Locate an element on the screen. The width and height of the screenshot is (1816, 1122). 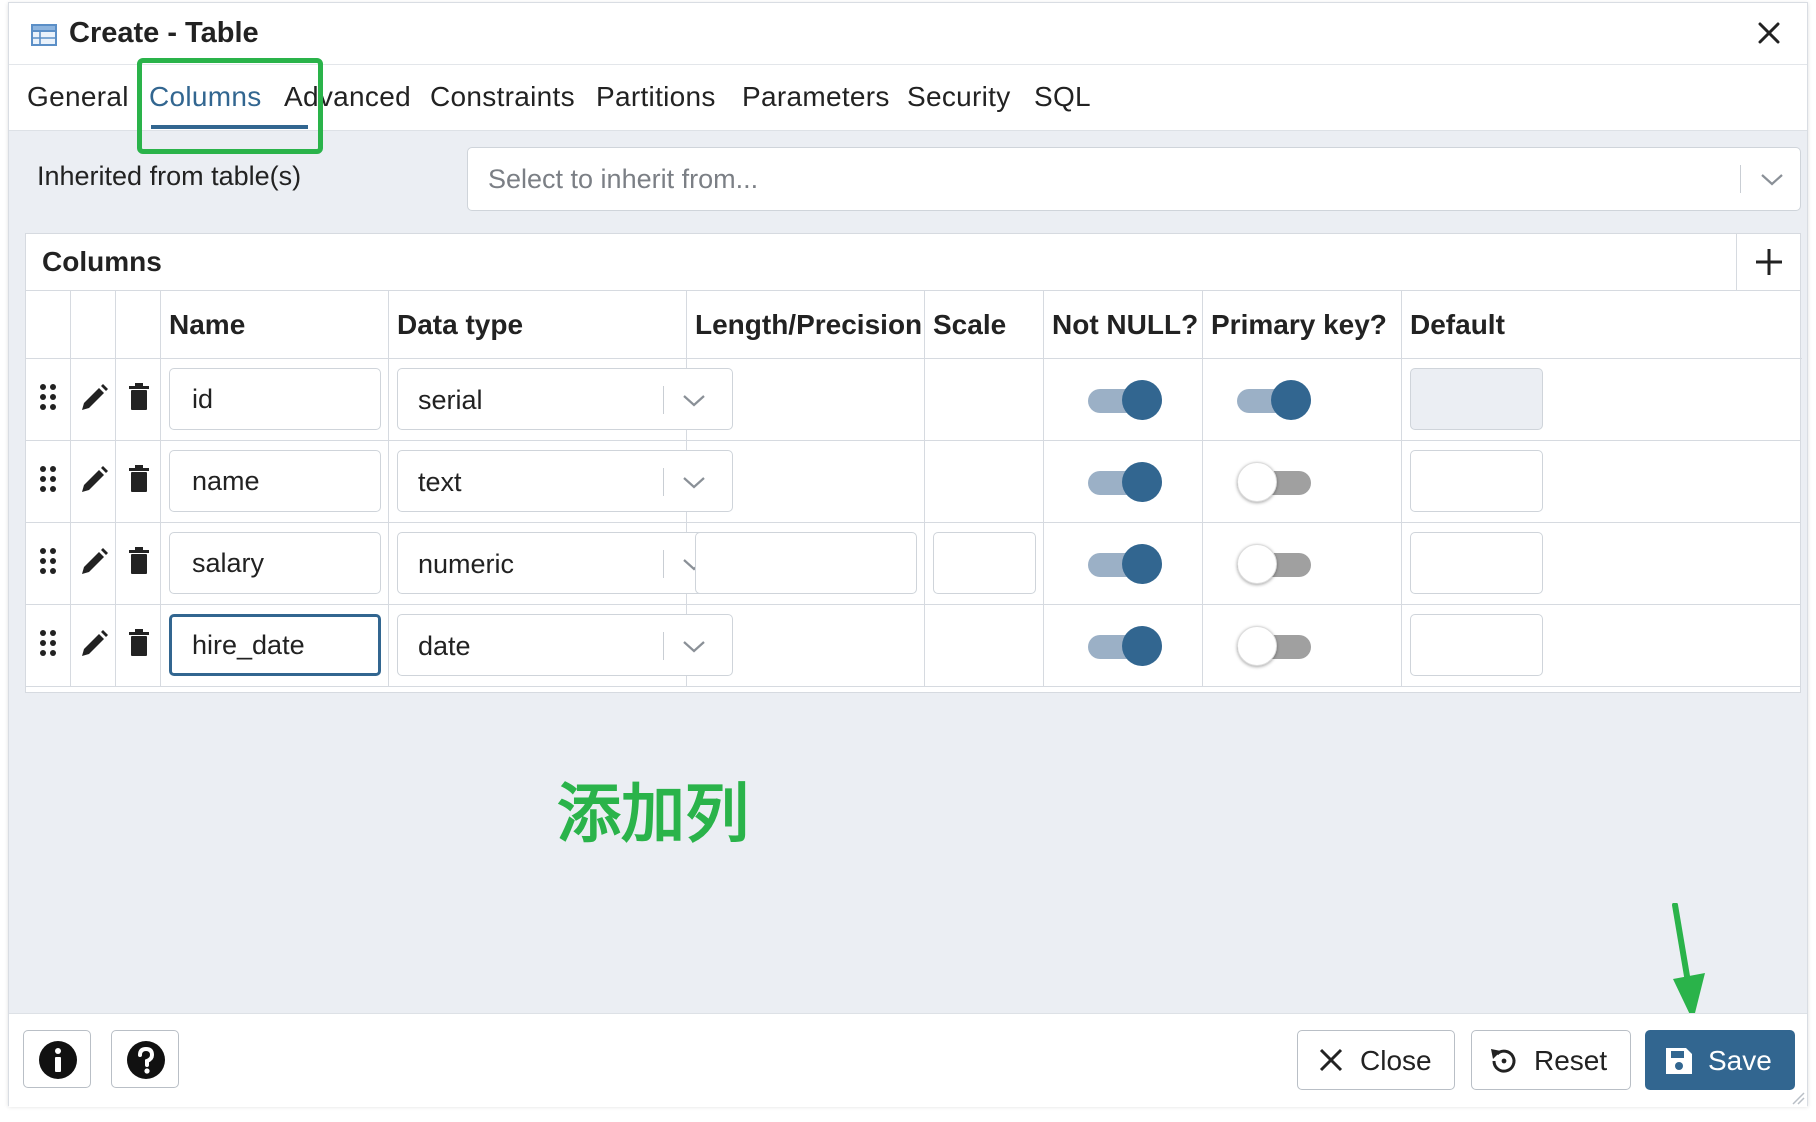
save-button: Save is located at coordinates (1720, 1060).